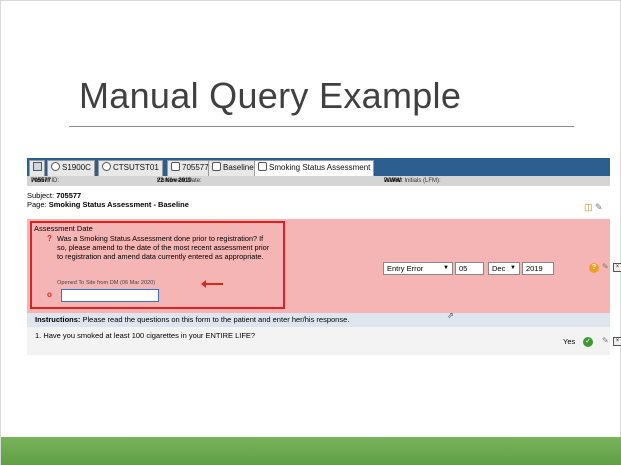 Image resolution: width=621 pixels, height=465 pixels. I want to click on cursor-icon: ⇗, so click(450, 315).